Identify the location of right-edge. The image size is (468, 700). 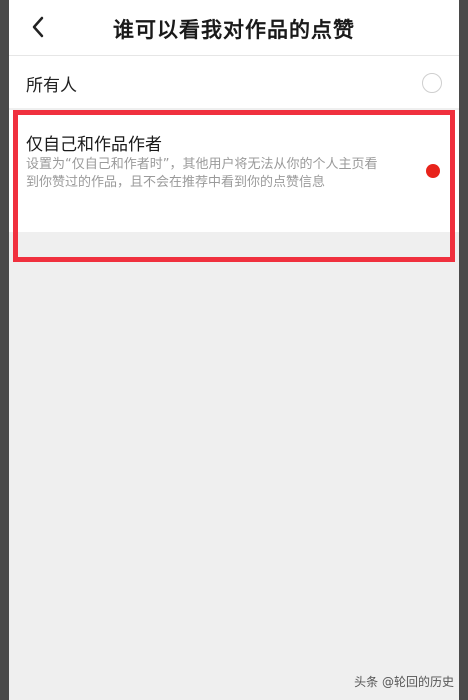
(463, 350).